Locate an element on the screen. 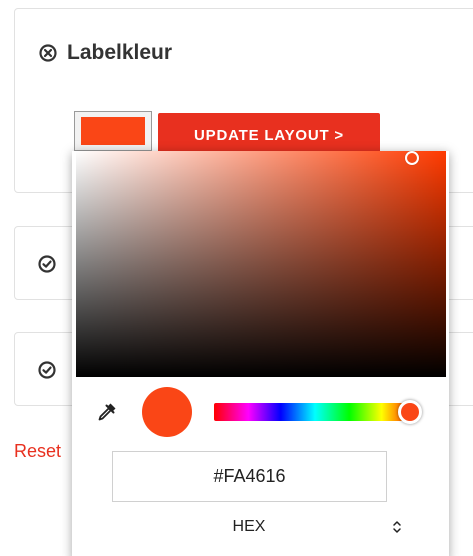 The image size is (473, 556). color-preview is located at coordinates (167, 412).